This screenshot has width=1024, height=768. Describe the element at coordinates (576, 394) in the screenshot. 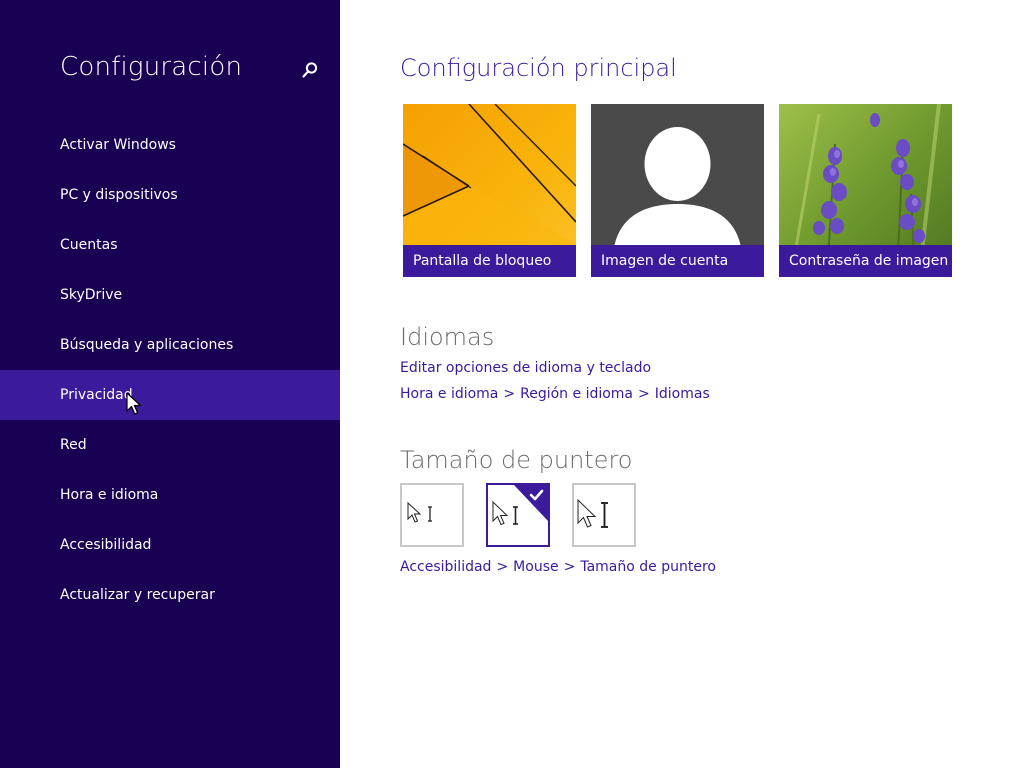

I see `breadcrumb-region-e-idioma-link: Región e idioma` at that location.